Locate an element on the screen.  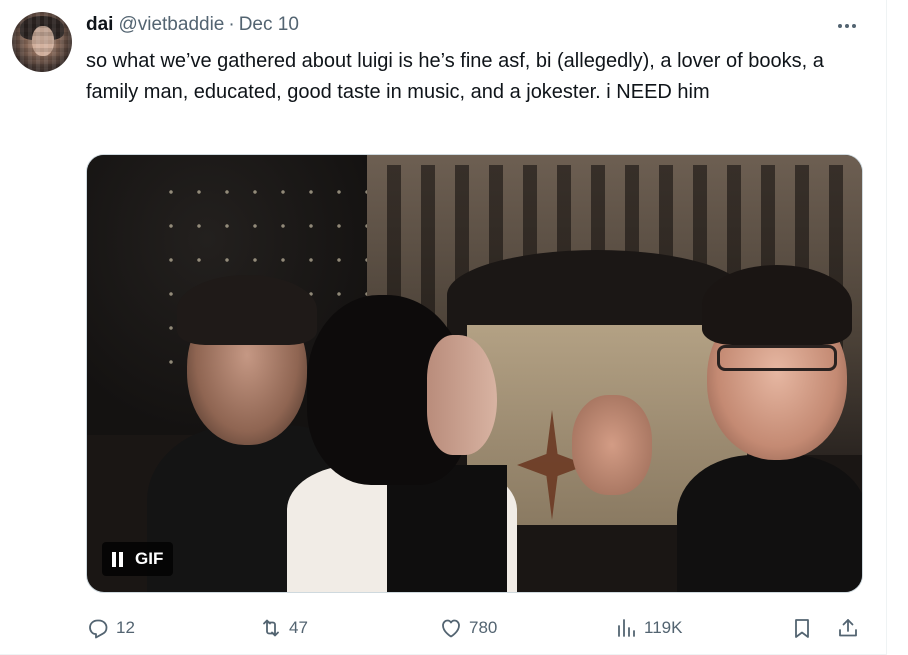
tweet-actions: 12 47 780 119K is located at coordinates (475, 628).